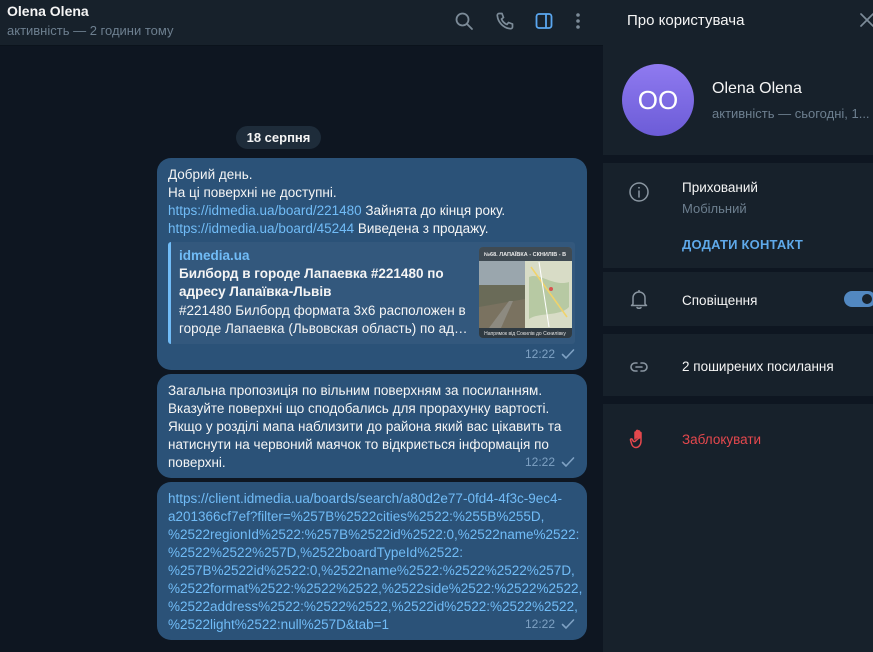  What do you see at coordinates (858, 299) in the screenshot?
I see `notifications-toggle` at bounding box center [858, 299].